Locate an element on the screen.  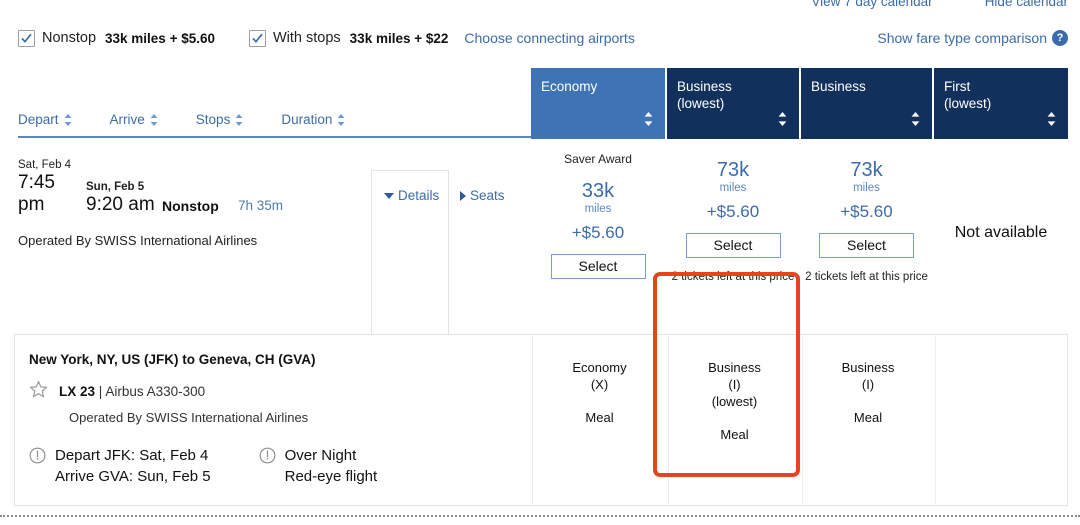
view-7-day-calendar-link: View 7 day calendar is located at coordinates (871, 4).